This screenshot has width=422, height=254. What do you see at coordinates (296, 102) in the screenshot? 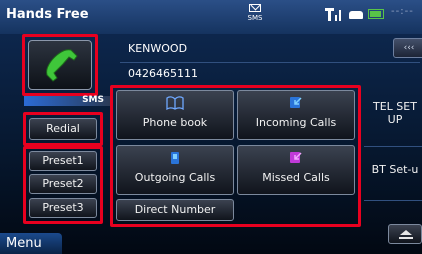
I see `incoming-call-icon` at bounding box center [296, 102].